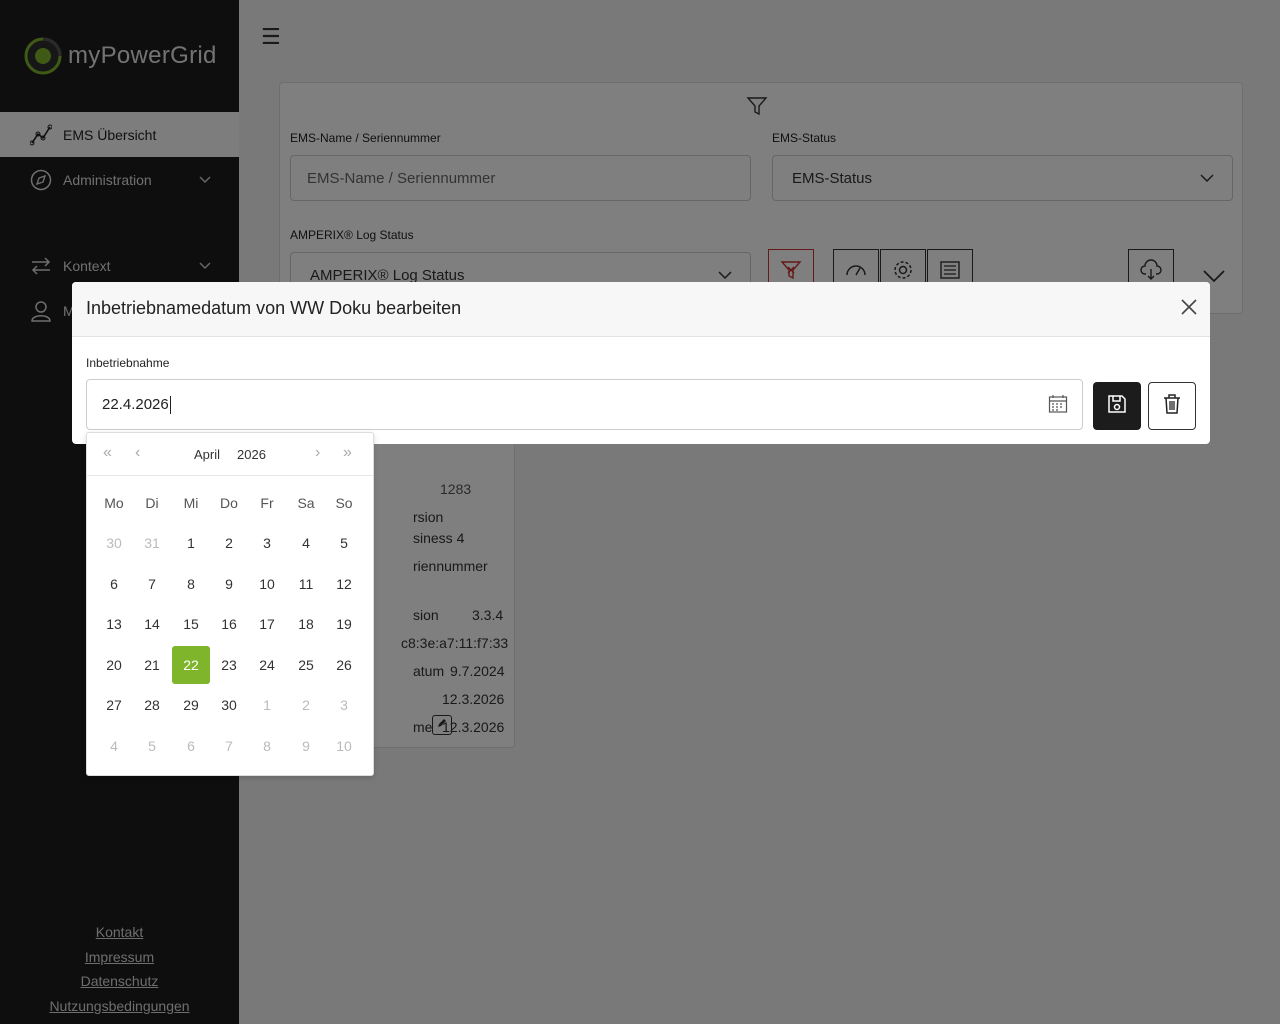 The image size is (1280, 1024). What do you see at coordinates (344, 624) in the screenshot?
I see `datepicker-day: 19` at bounding box center [344, 624].